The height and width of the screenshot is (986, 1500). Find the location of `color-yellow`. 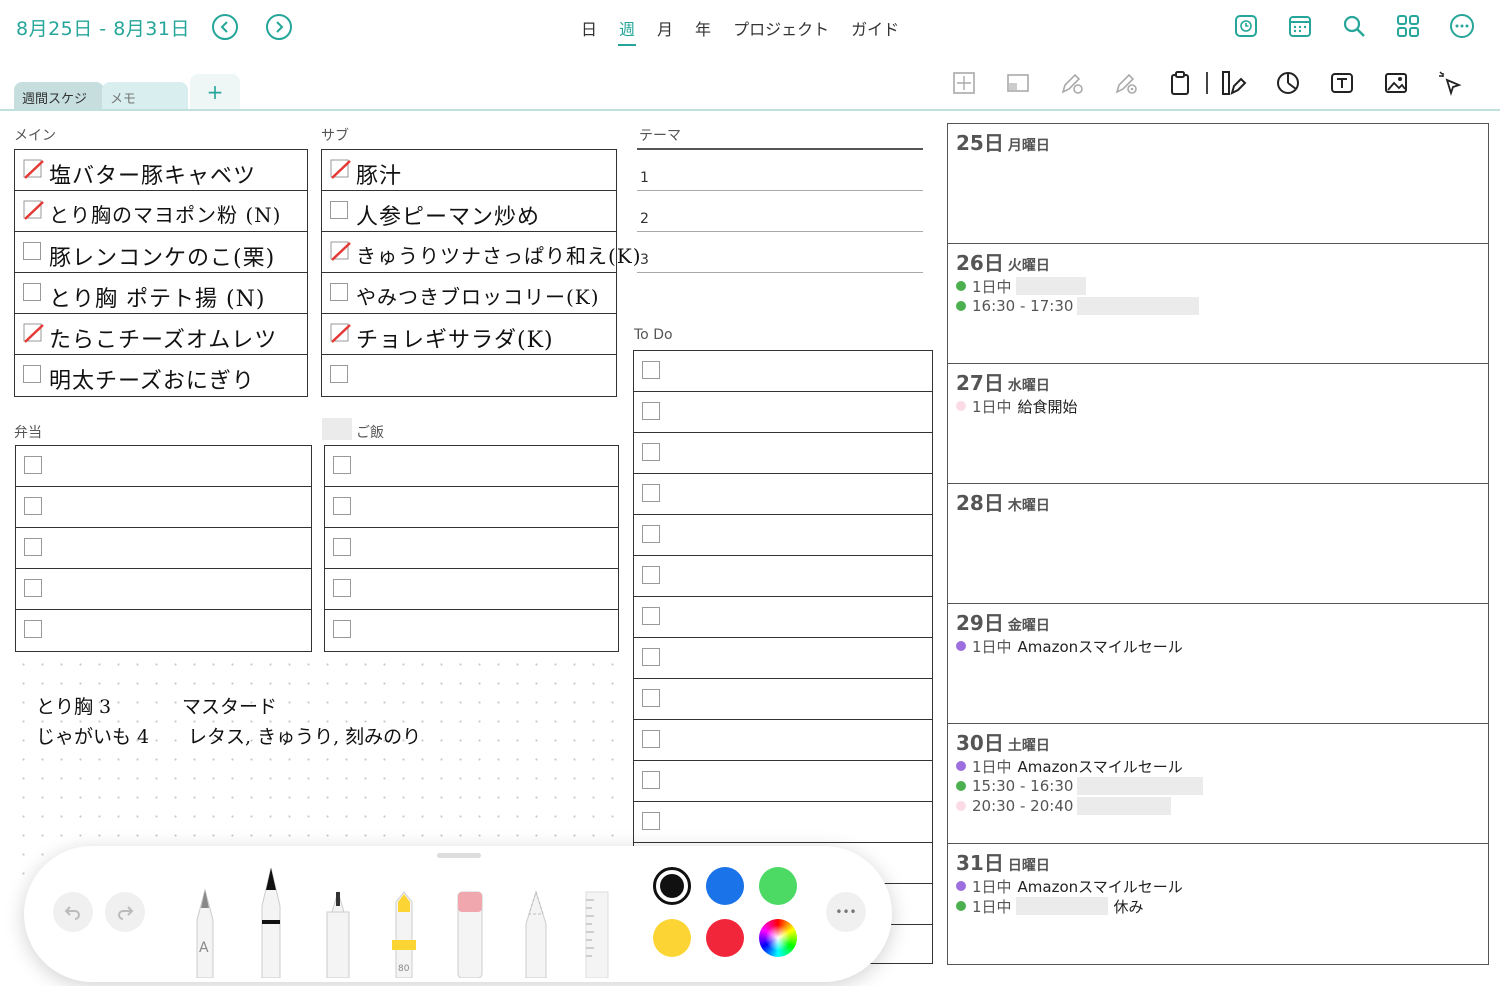

color-yellow is located at coordinates (672, 938).